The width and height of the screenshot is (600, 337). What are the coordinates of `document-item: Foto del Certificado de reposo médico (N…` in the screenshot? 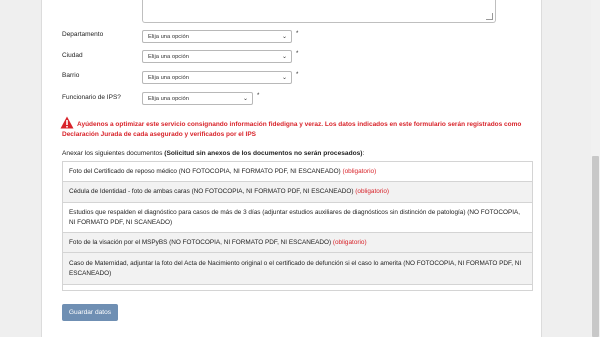 It's located at (297, 172).